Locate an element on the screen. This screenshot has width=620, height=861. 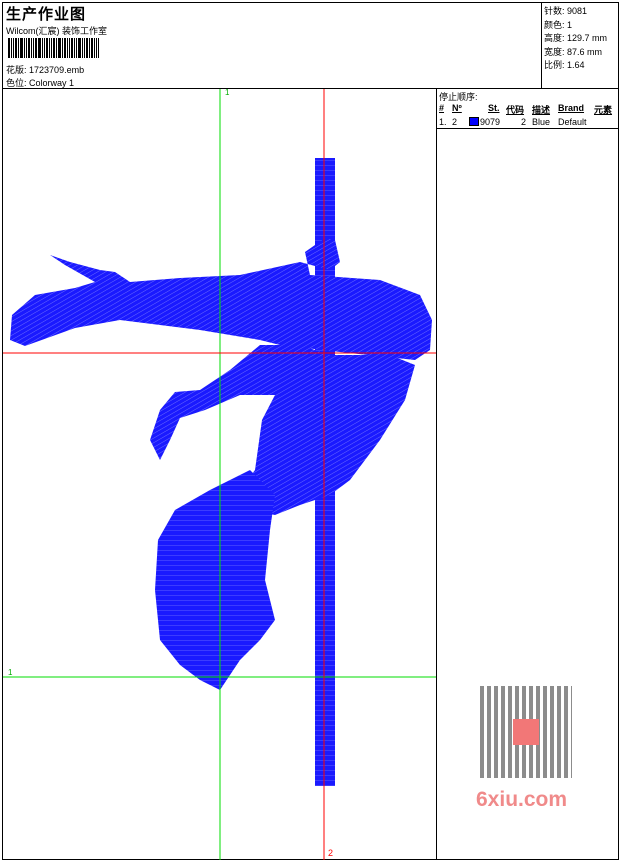
leg-upper-shape is located at coordinates (221, 299).